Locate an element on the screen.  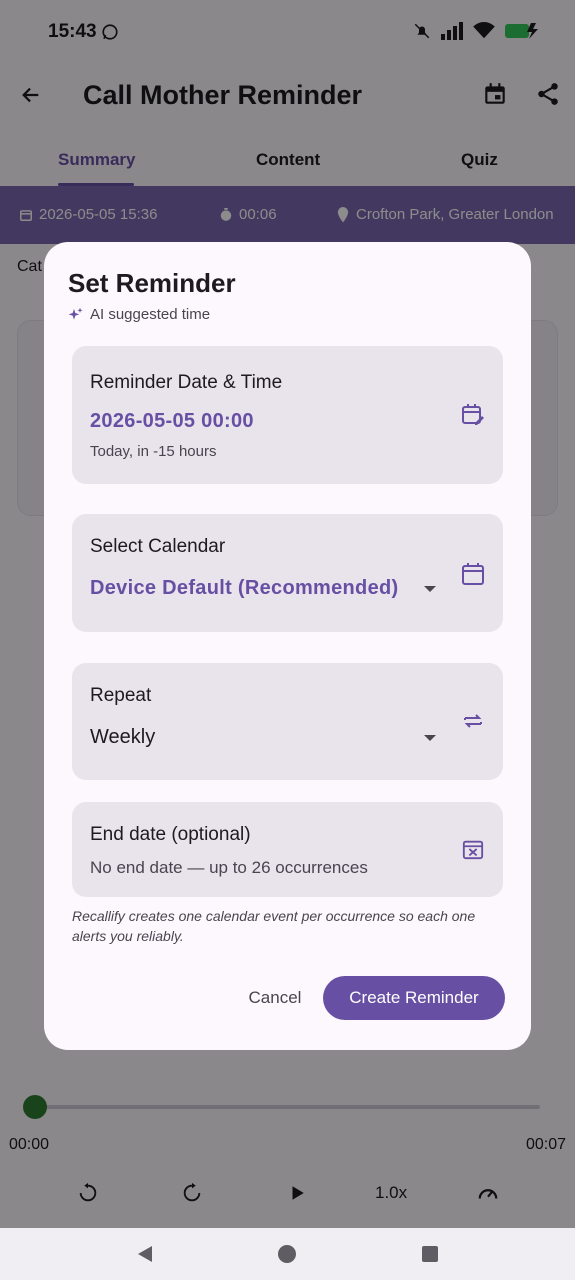
repeat-section: Repeat Weekly is located at coordinates (287, 721).